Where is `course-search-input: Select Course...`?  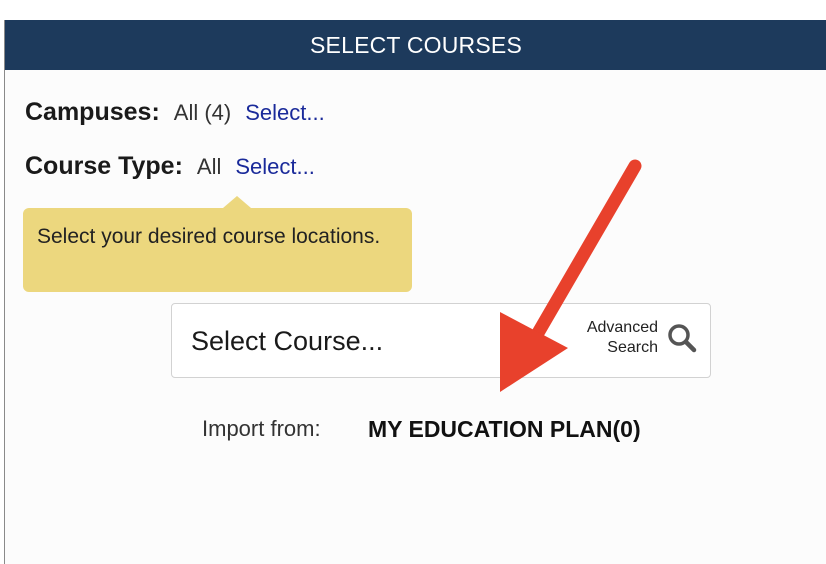
course-search-input: Select Course... is located at coordinates (287, 341).